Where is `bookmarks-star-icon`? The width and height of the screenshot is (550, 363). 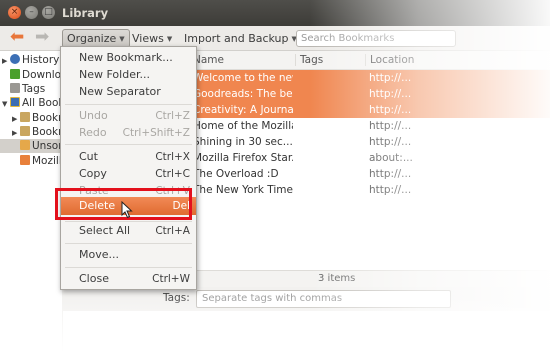 bookmarks-star-icon is located at coordinates (15, 102).